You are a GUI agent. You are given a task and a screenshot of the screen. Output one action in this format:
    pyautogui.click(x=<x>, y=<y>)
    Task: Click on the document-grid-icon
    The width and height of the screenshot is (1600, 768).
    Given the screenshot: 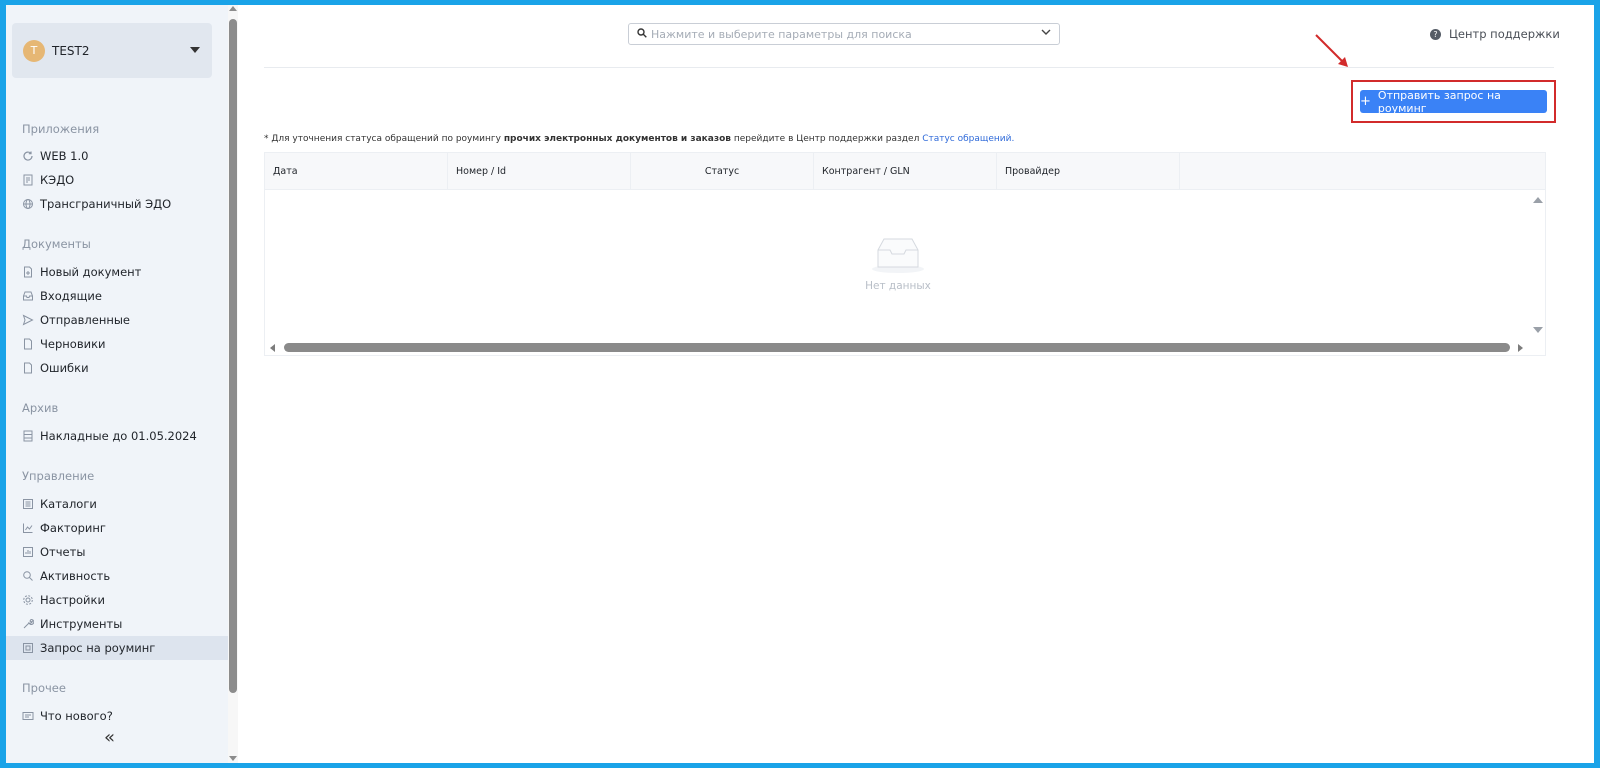 What is the action you would take?
    pyautogui.click(x=28, y=180)
    